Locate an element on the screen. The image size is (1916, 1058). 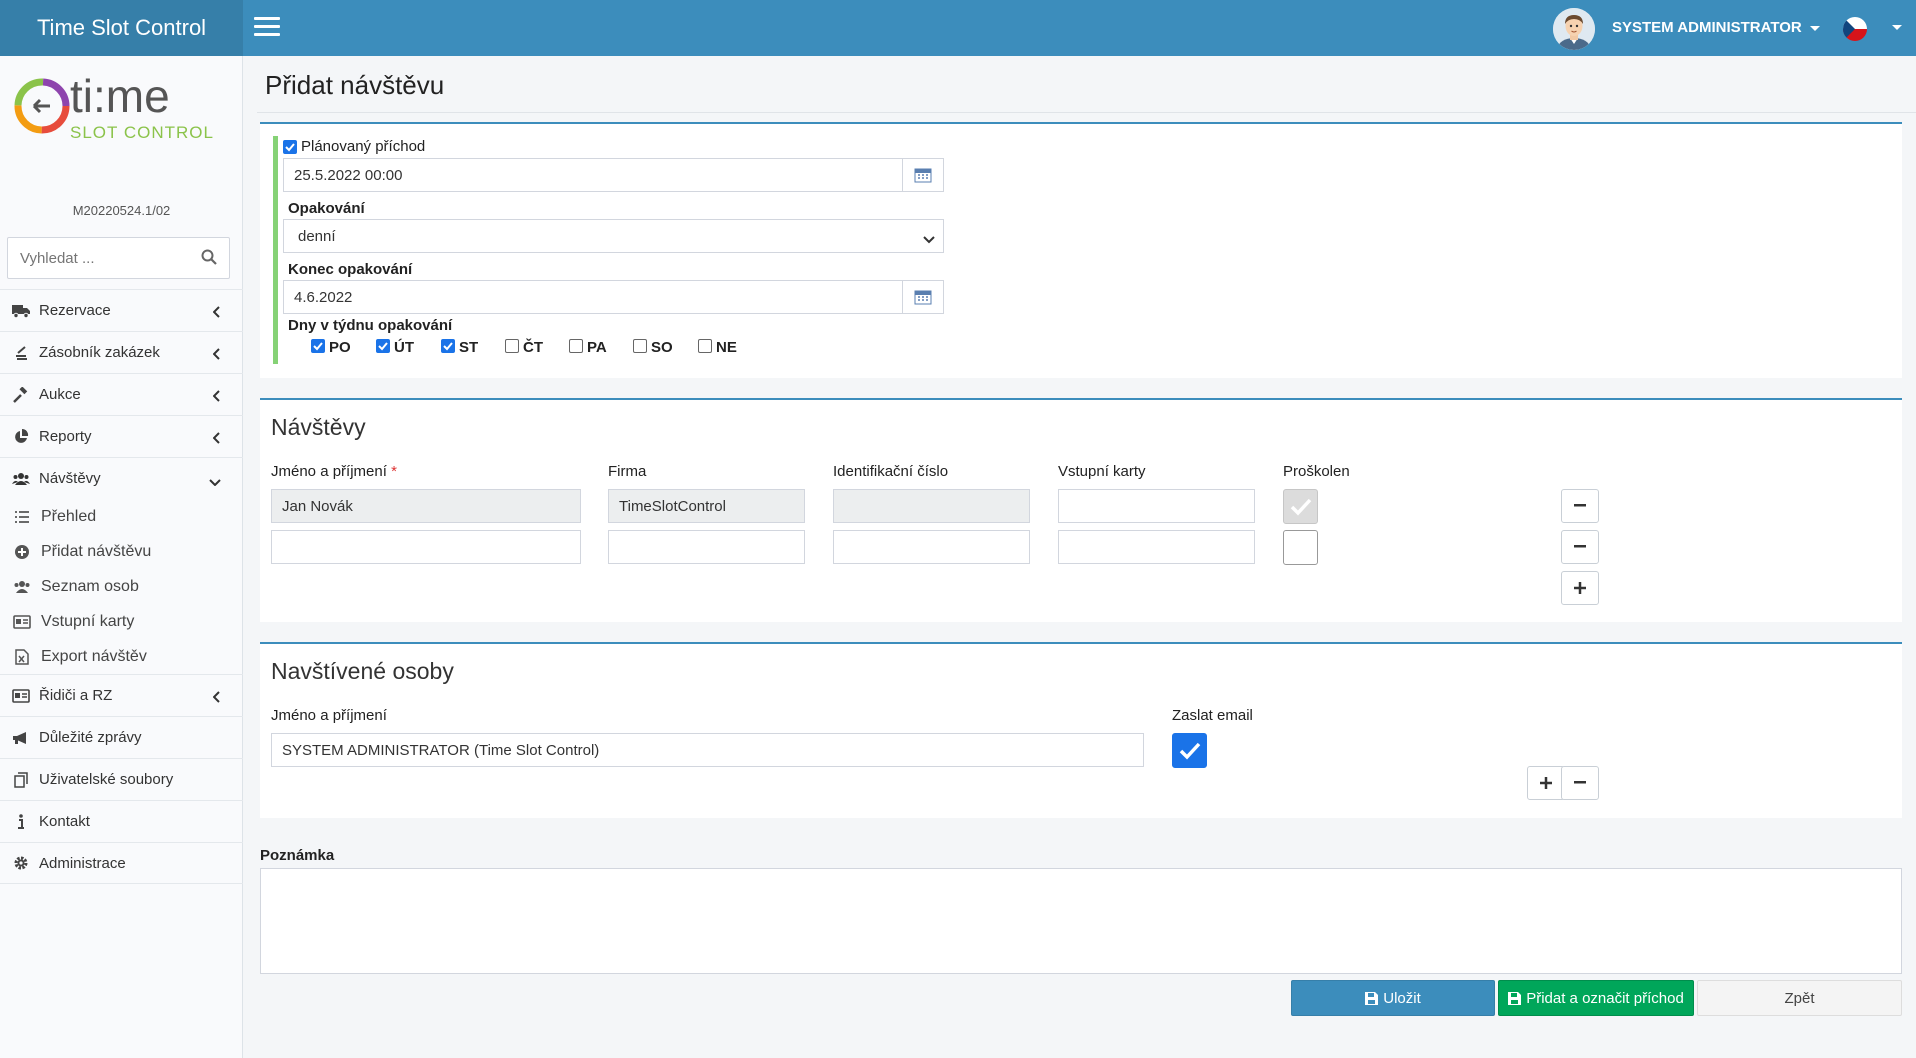
back-button: Zpět is located at coordinates (1799, 998).